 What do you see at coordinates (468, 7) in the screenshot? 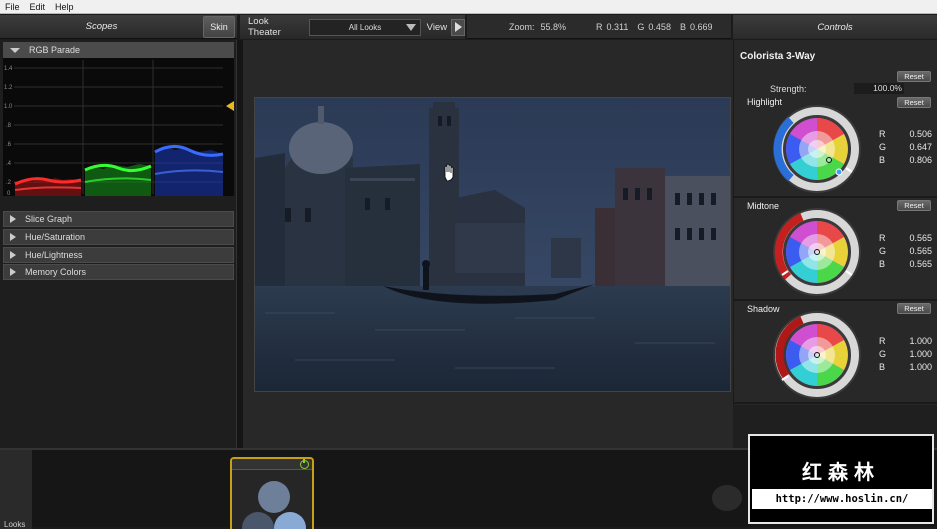
I see `menu-bar: File Edit Help` at bounding box center [468, 7].